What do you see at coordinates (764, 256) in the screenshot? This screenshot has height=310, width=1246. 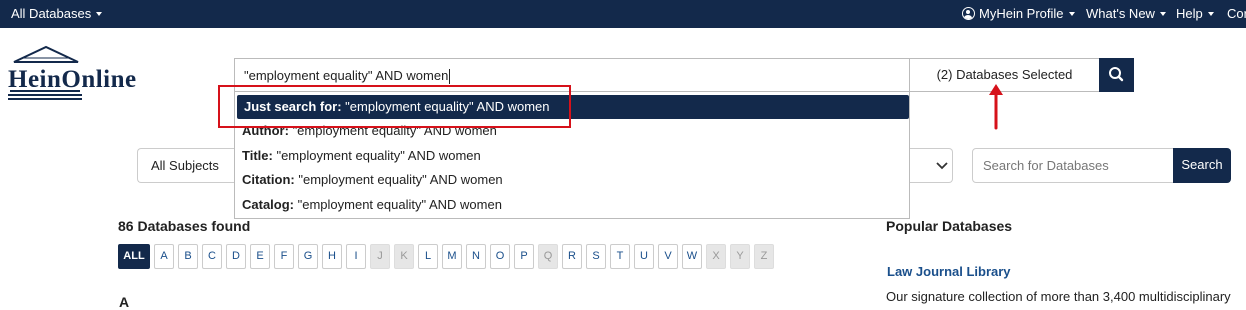 I see `alphabet-letter-z: Z` at bounding box center [764, 256].